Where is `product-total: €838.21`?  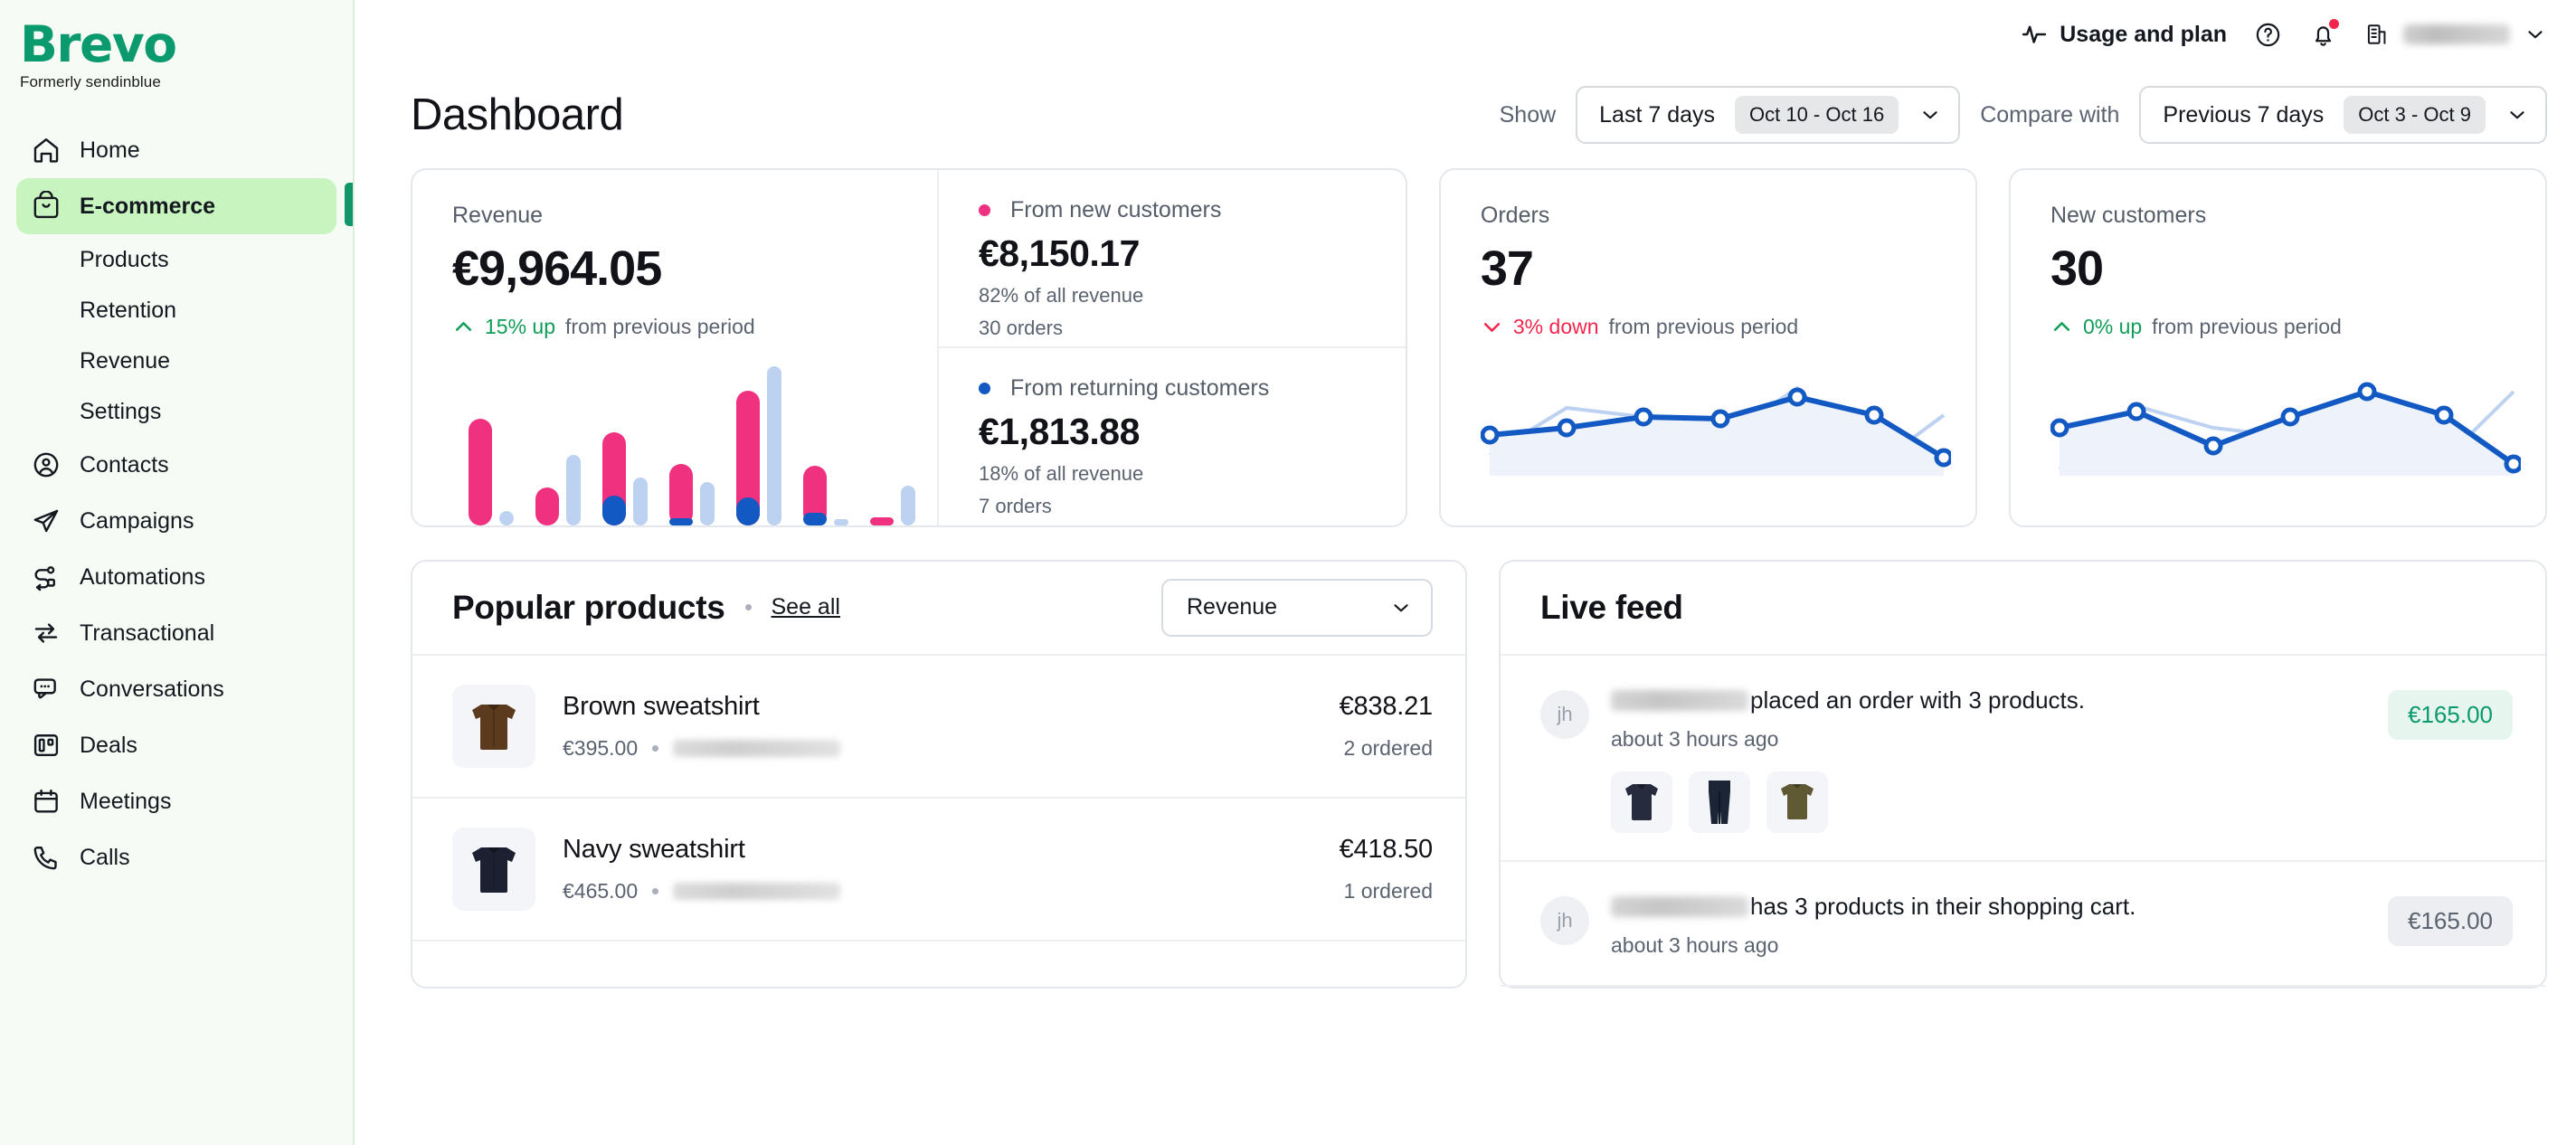 product-total: €838.21 is located at coordinates (1387, 706).